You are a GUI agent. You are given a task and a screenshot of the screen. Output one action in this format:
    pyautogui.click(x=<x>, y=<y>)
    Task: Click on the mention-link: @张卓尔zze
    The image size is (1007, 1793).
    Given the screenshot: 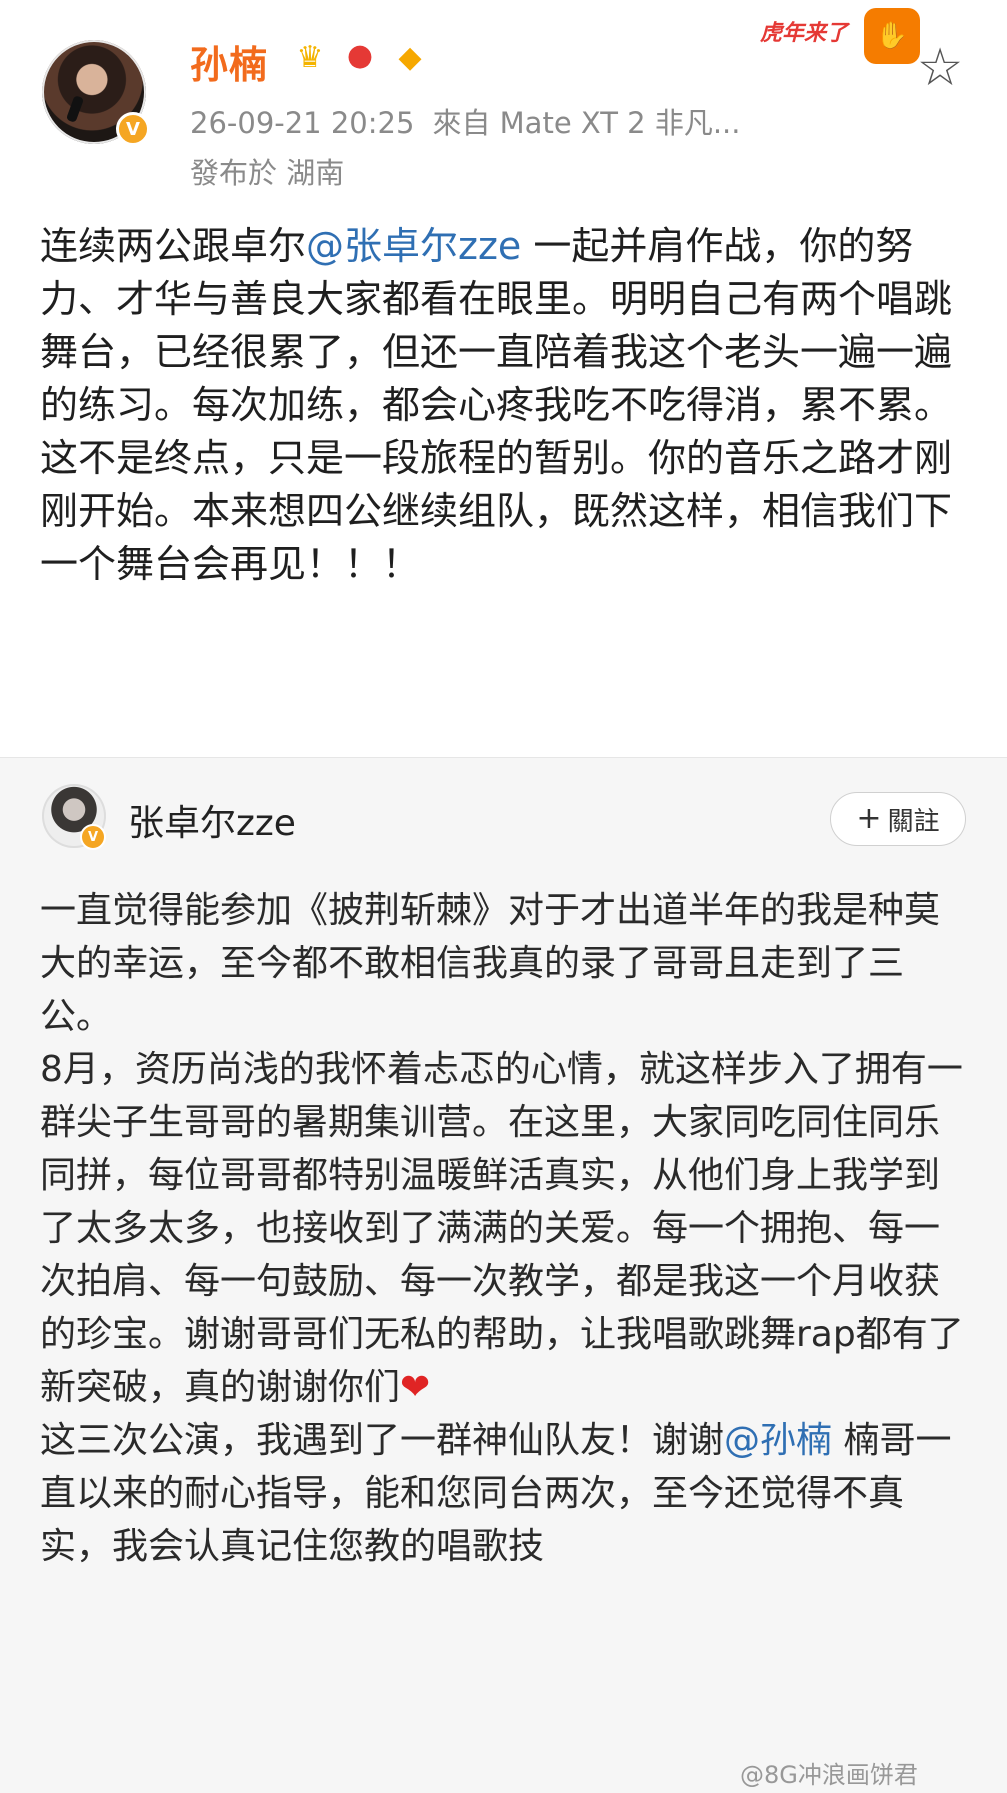 What is the action you would take?
    pyautogui.click(x=413, y=246)
    